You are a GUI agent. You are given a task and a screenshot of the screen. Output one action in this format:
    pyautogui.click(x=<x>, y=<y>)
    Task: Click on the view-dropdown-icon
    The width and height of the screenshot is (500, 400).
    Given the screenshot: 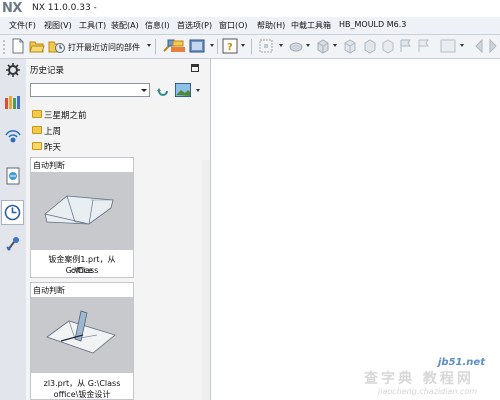 What is the action you would take?
    pyautogui.click(x=212, y=45)
    